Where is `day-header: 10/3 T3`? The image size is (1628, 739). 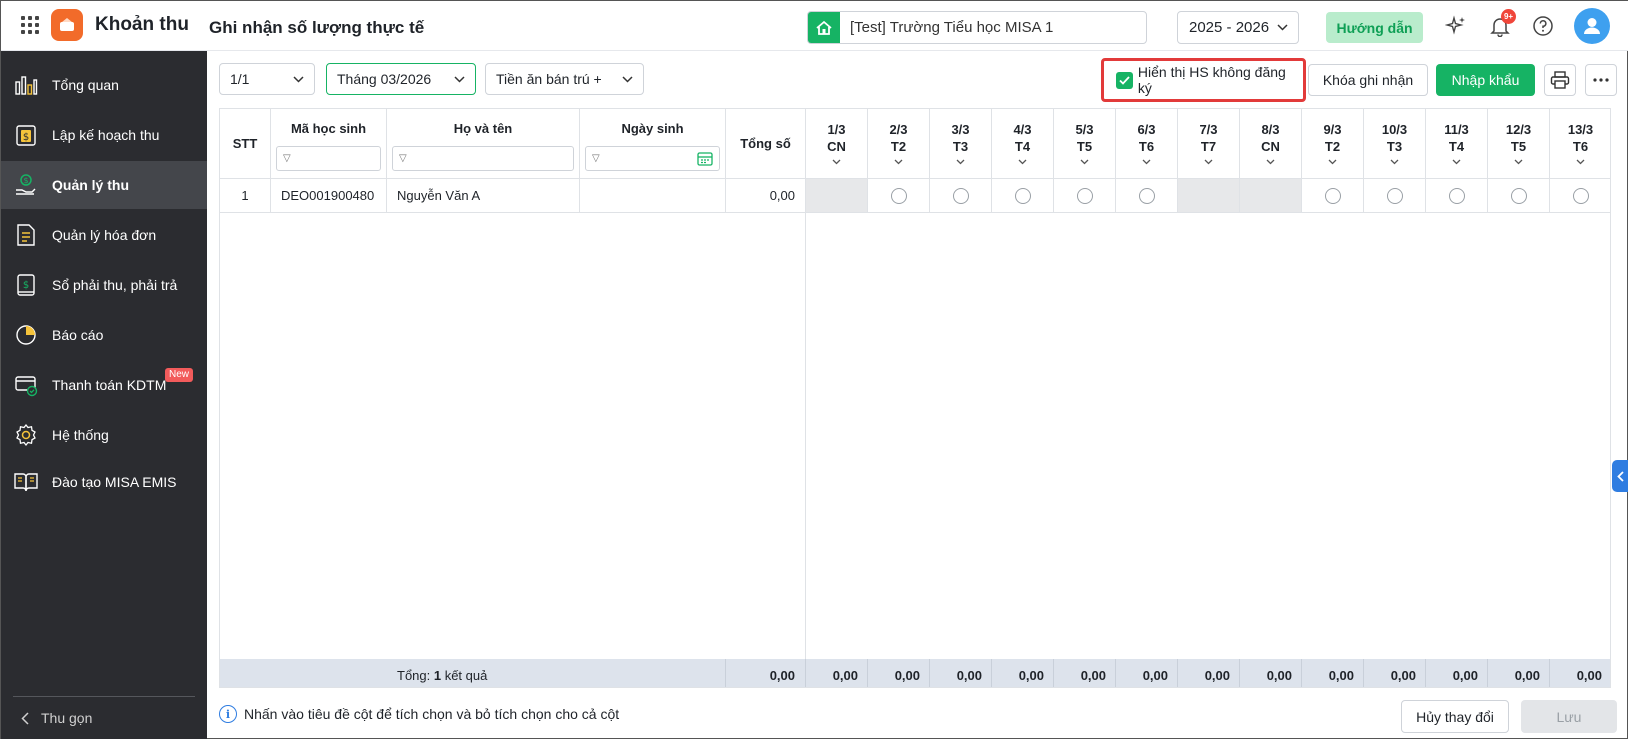 day-header: 10/3 T3 is located at coordinates (1395, 144).